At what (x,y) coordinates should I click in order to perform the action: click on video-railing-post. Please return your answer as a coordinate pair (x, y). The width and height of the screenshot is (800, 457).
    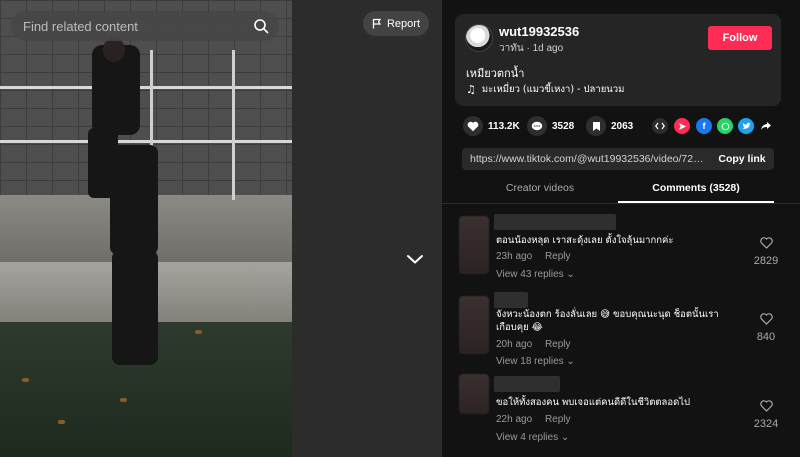
    Looking at the image, I should click on (233, 125).